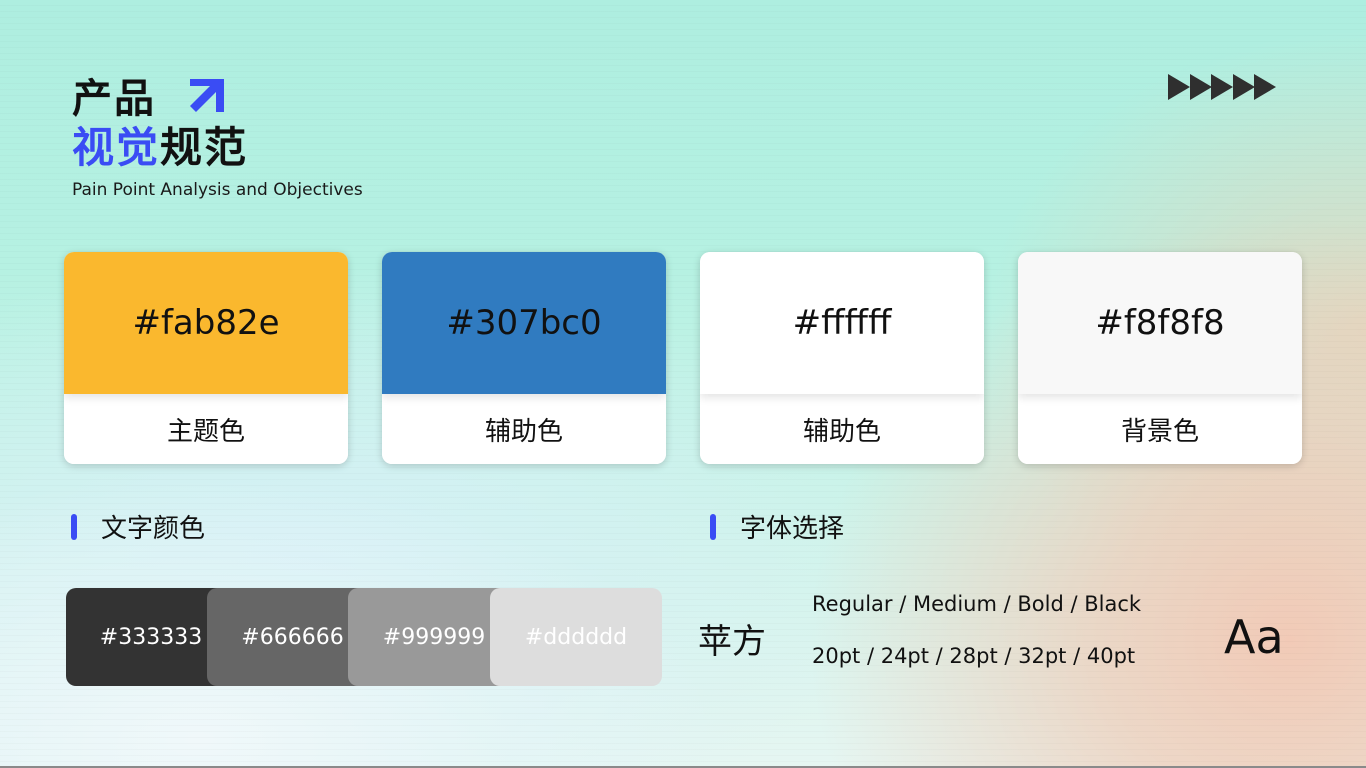  Describe the element at coordinates (206, 429) in the screenshot. I see `color-label: 主题色` at that location.